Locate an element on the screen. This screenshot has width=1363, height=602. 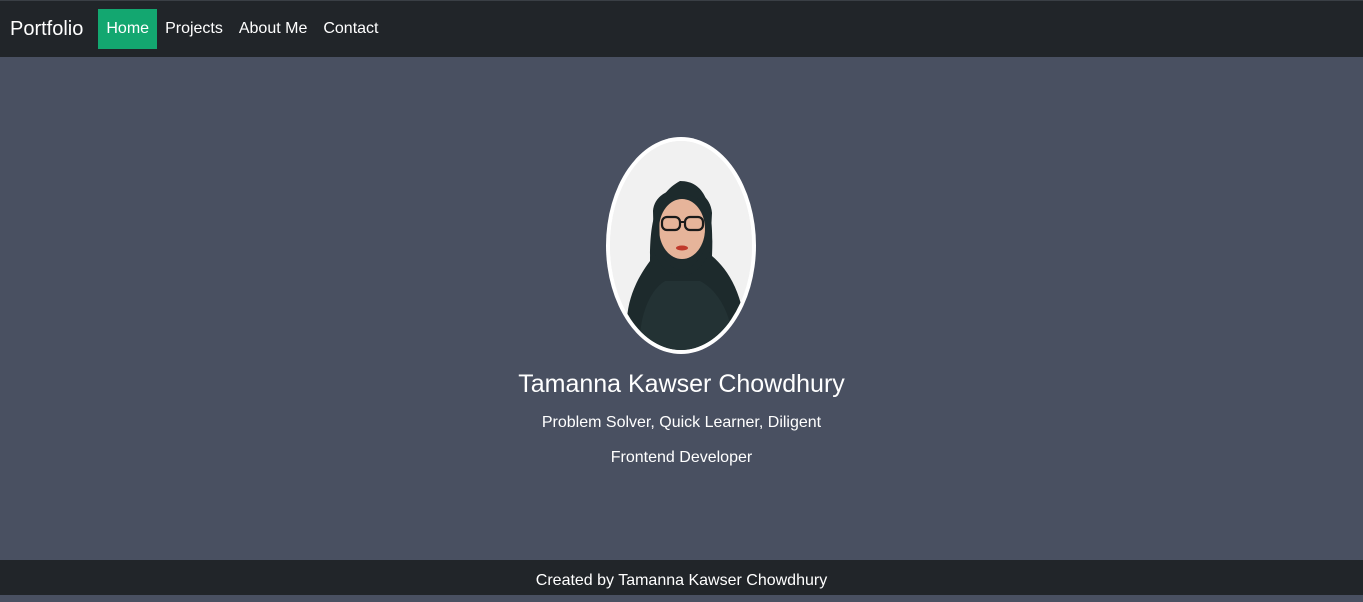
navbar: Portfolio Home Projects About Me Contact is located at coordinates (681, 28).